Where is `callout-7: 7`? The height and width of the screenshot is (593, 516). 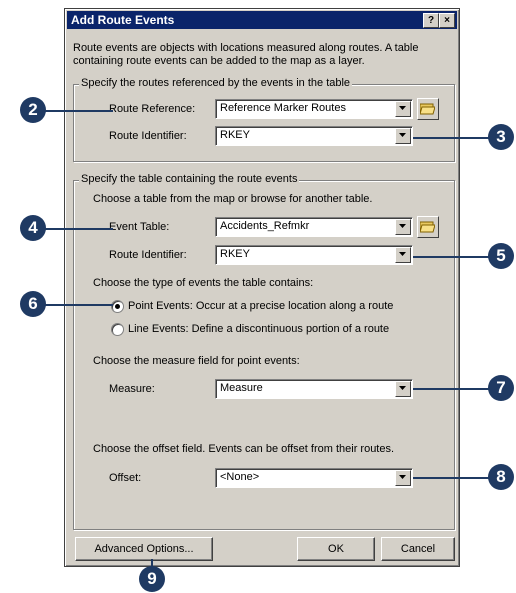 callout-7: 7 is located at coordinates (501, 388).